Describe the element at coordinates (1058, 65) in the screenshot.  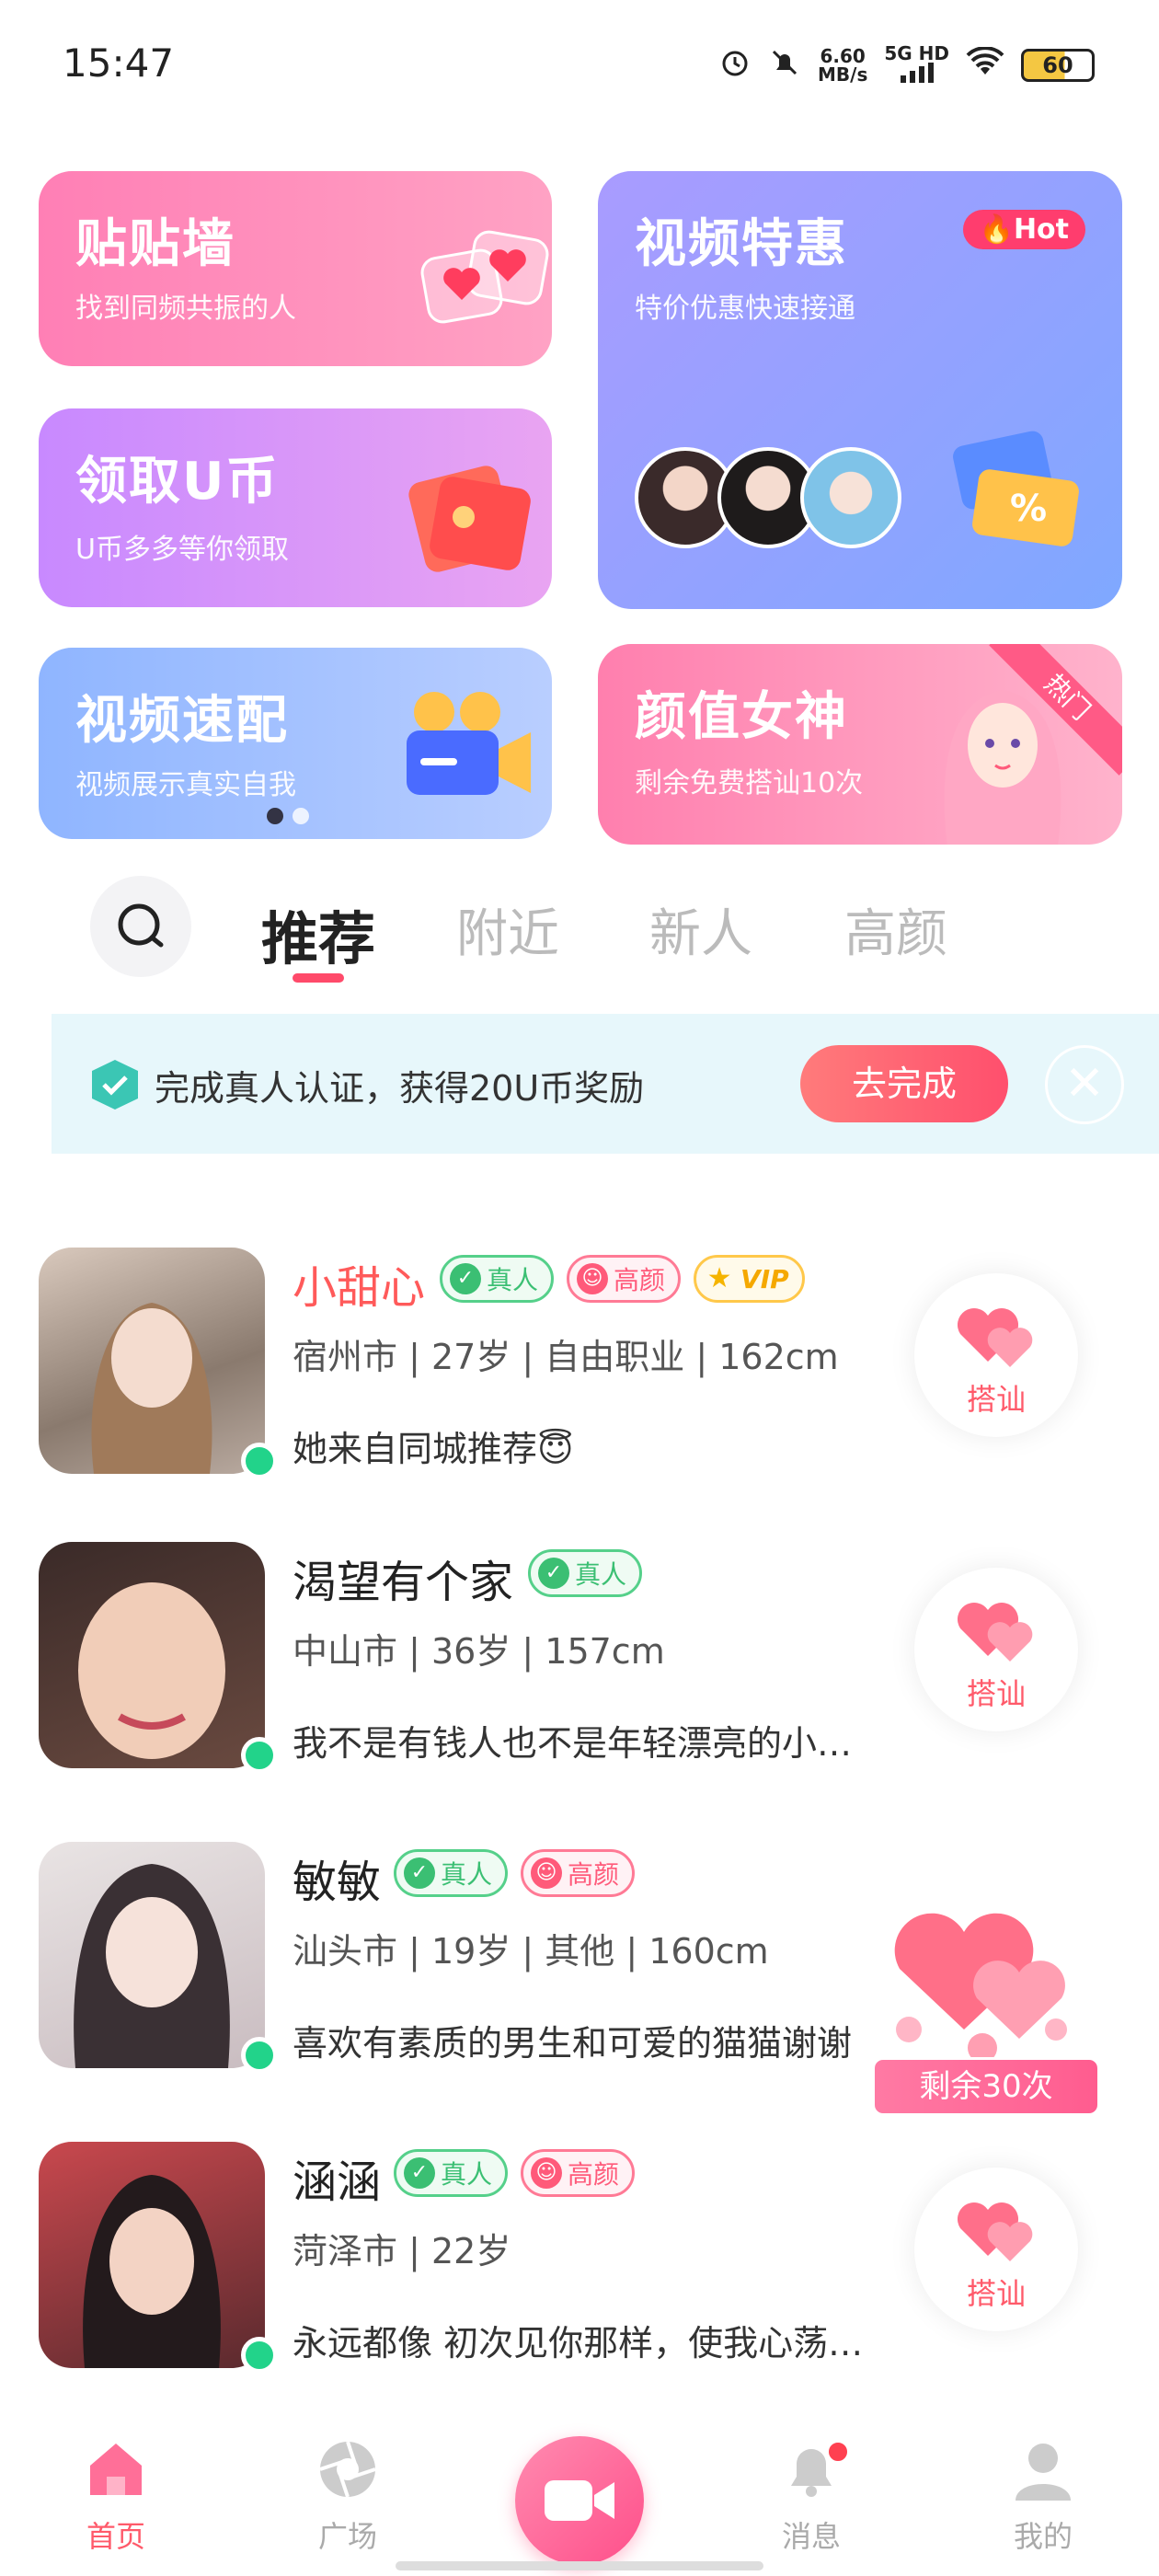
I see `battery-icon: 60` at that location.